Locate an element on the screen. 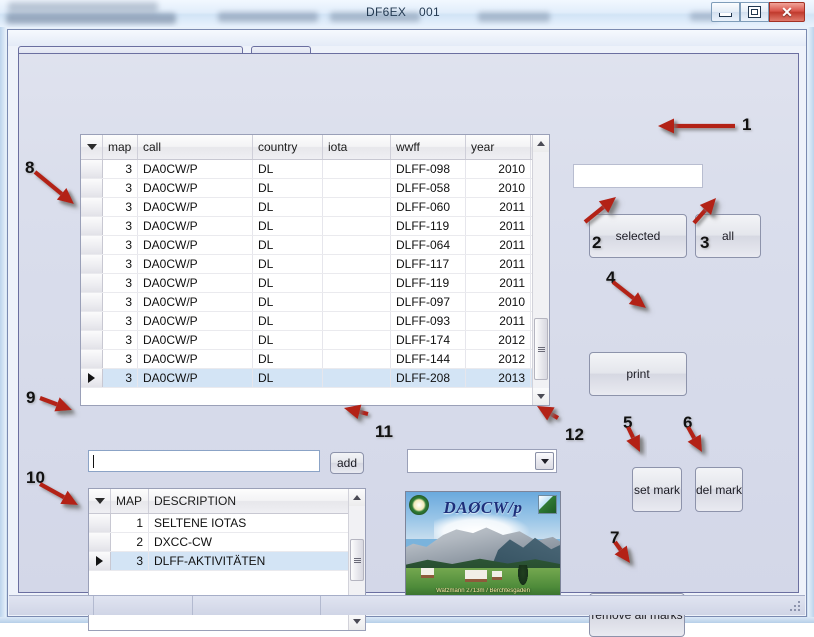 The image size is (814, 637). table-row: 3 DA0CW/P DL DLFF-097 2010 is located at coordinates (315, 302).